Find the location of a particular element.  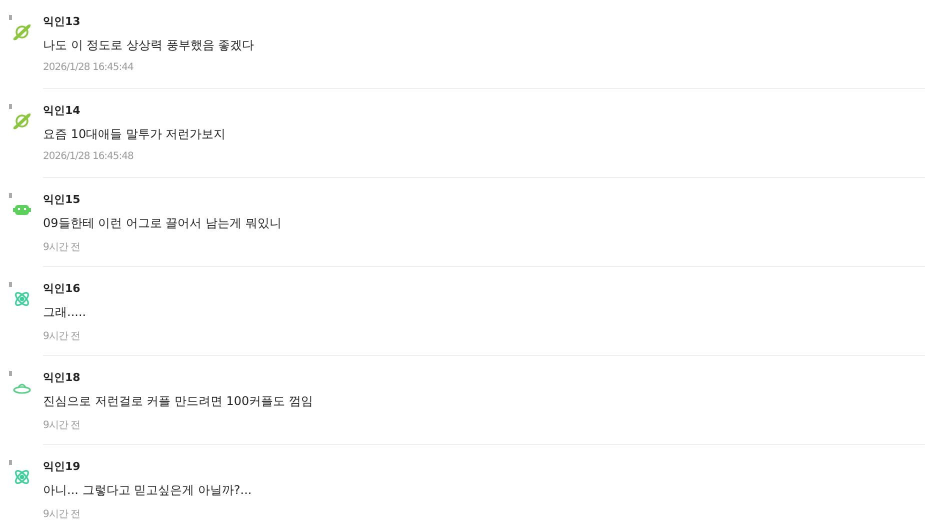

comment-text: 요즘 10대애들 말투가 저런가보지 is located at coordinates (135, 134).